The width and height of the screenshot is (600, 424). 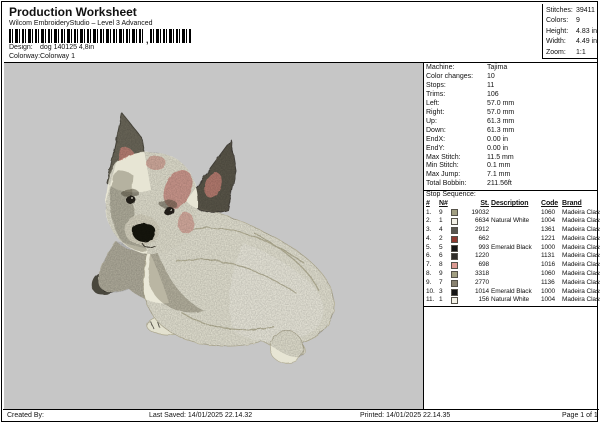 What do you see at coordinates (483, 265) in the screenshot?
I see `stitch-count: 698` at bounding box center [483, 265].